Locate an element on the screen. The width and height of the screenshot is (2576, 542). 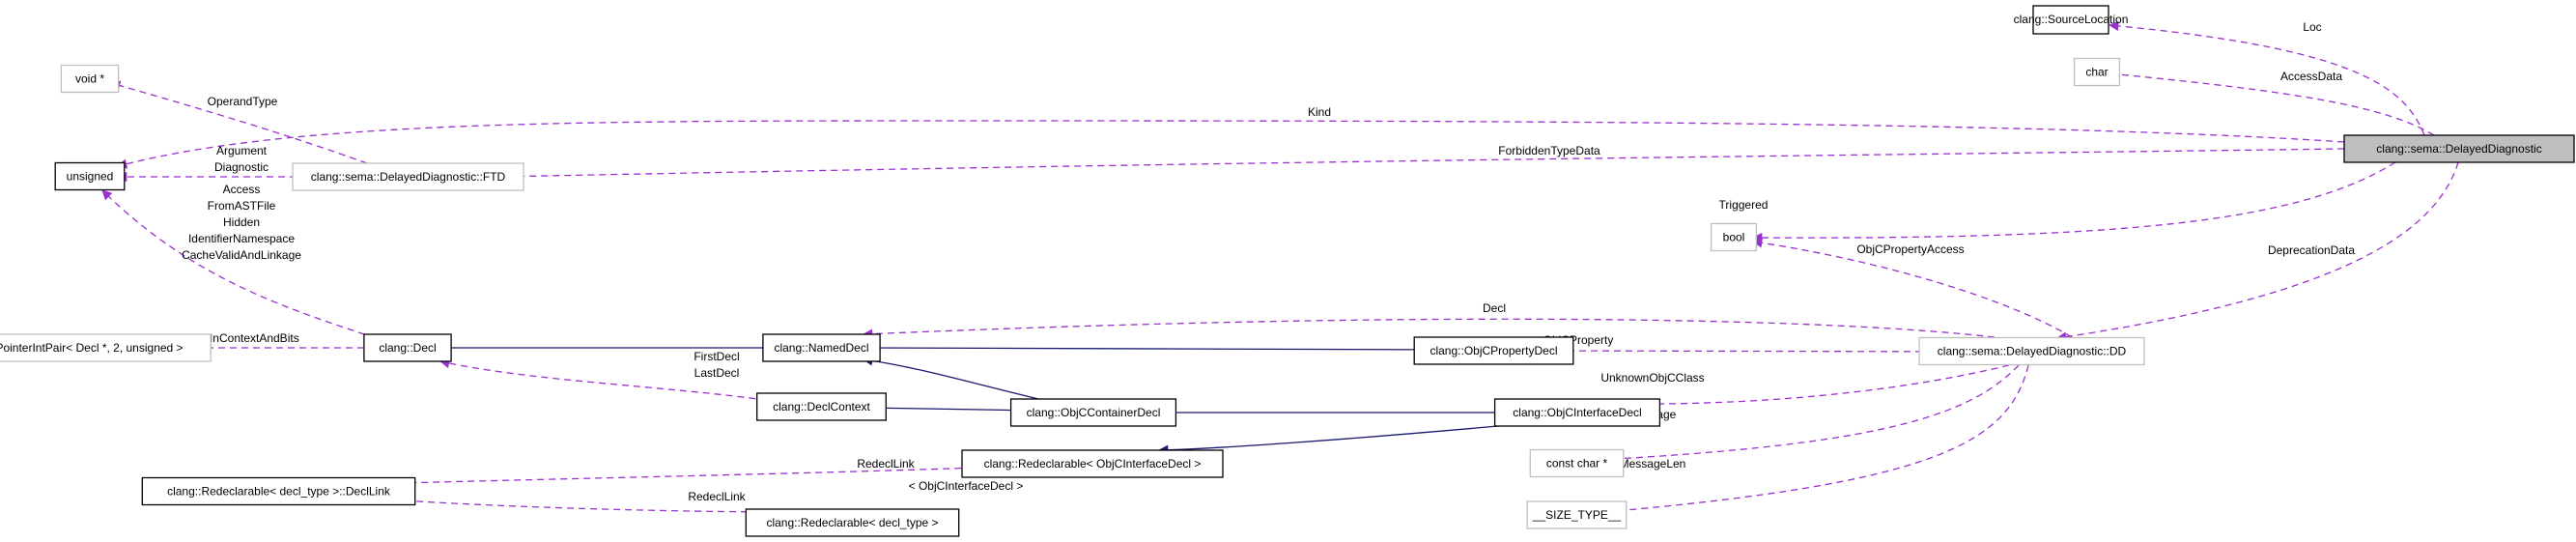
node-ftd: clang::sema::DelayedDiagnostic::FTD is located at coordinates (408, 177).